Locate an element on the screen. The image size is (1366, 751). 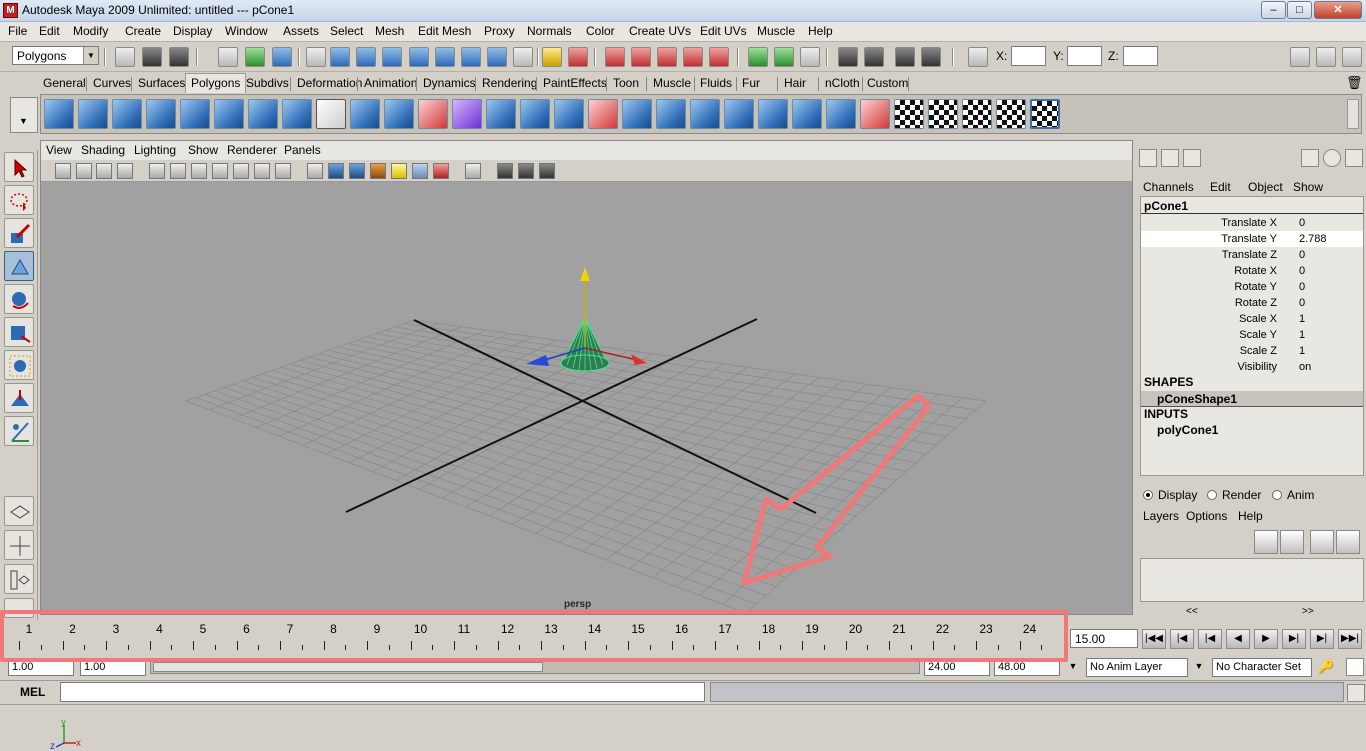
mel-input is located at coordinates (382, 692).